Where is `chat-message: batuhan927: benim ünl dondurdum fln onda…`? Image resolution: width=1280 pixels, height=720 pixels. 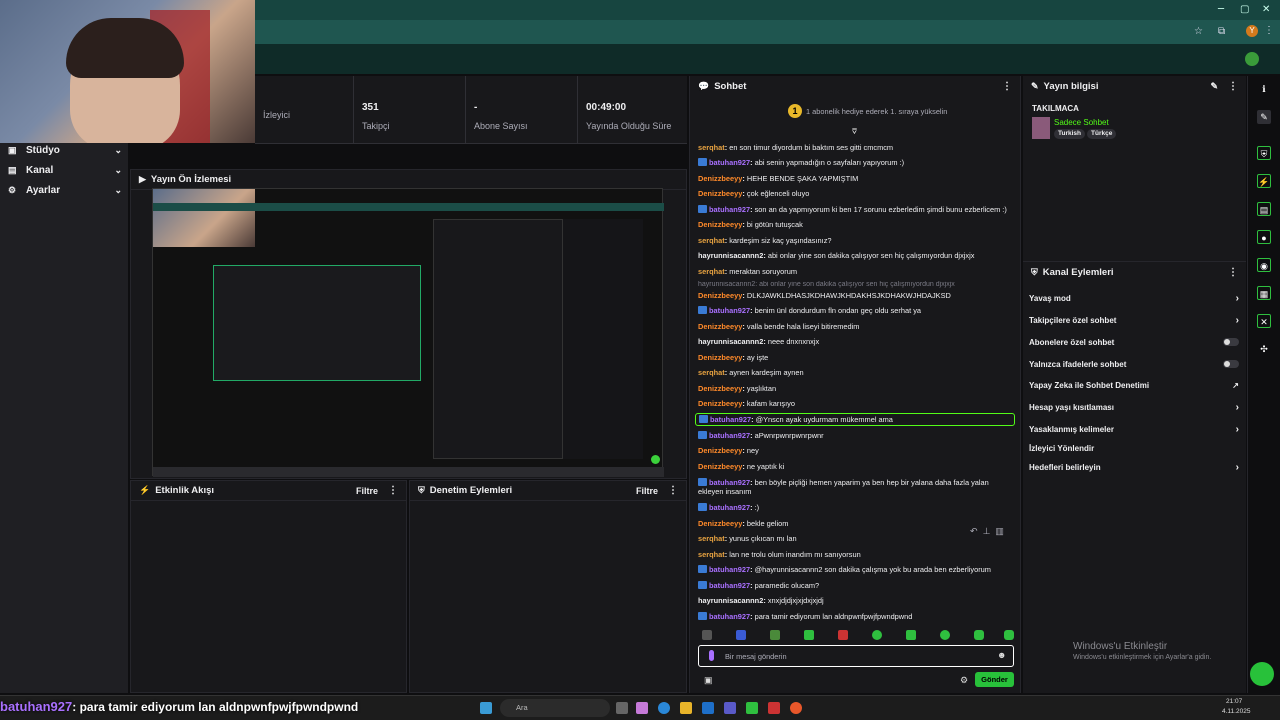
chat-message: batuhan927: benim ünl dondurdum fln onda… is located at coordinates (856, 310).